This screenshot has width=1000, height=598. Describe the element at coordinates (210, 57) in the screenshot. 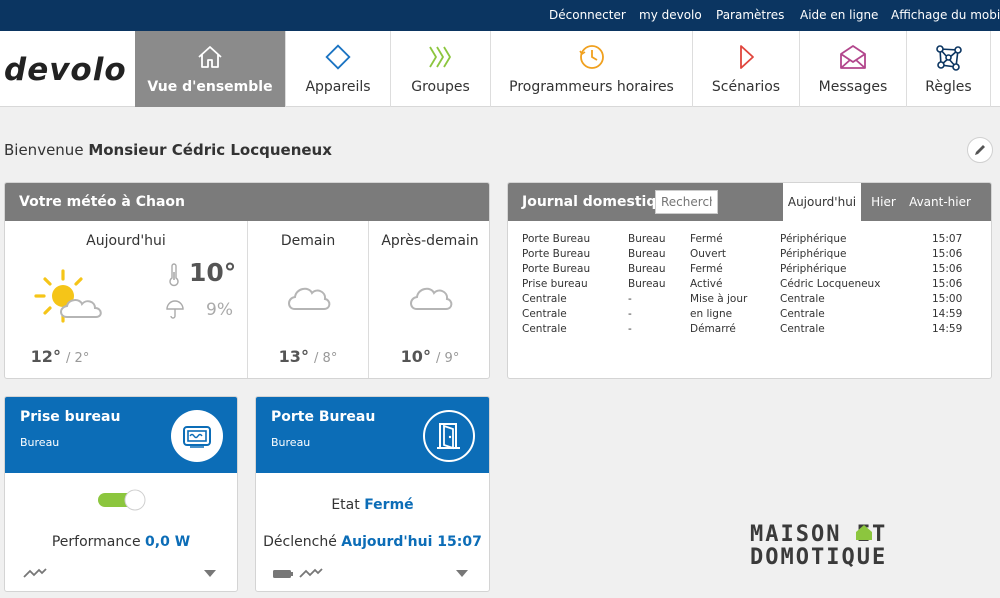

I see `home-icon` at that location.